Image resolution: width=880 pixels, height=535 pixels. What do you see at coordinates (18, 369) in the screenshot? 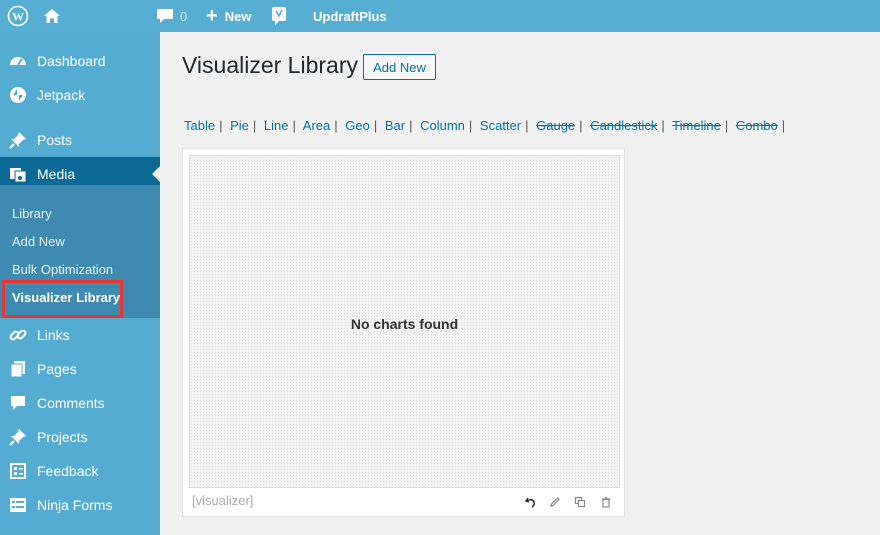
I see `pages-icon` at bounding box center [18, 369].